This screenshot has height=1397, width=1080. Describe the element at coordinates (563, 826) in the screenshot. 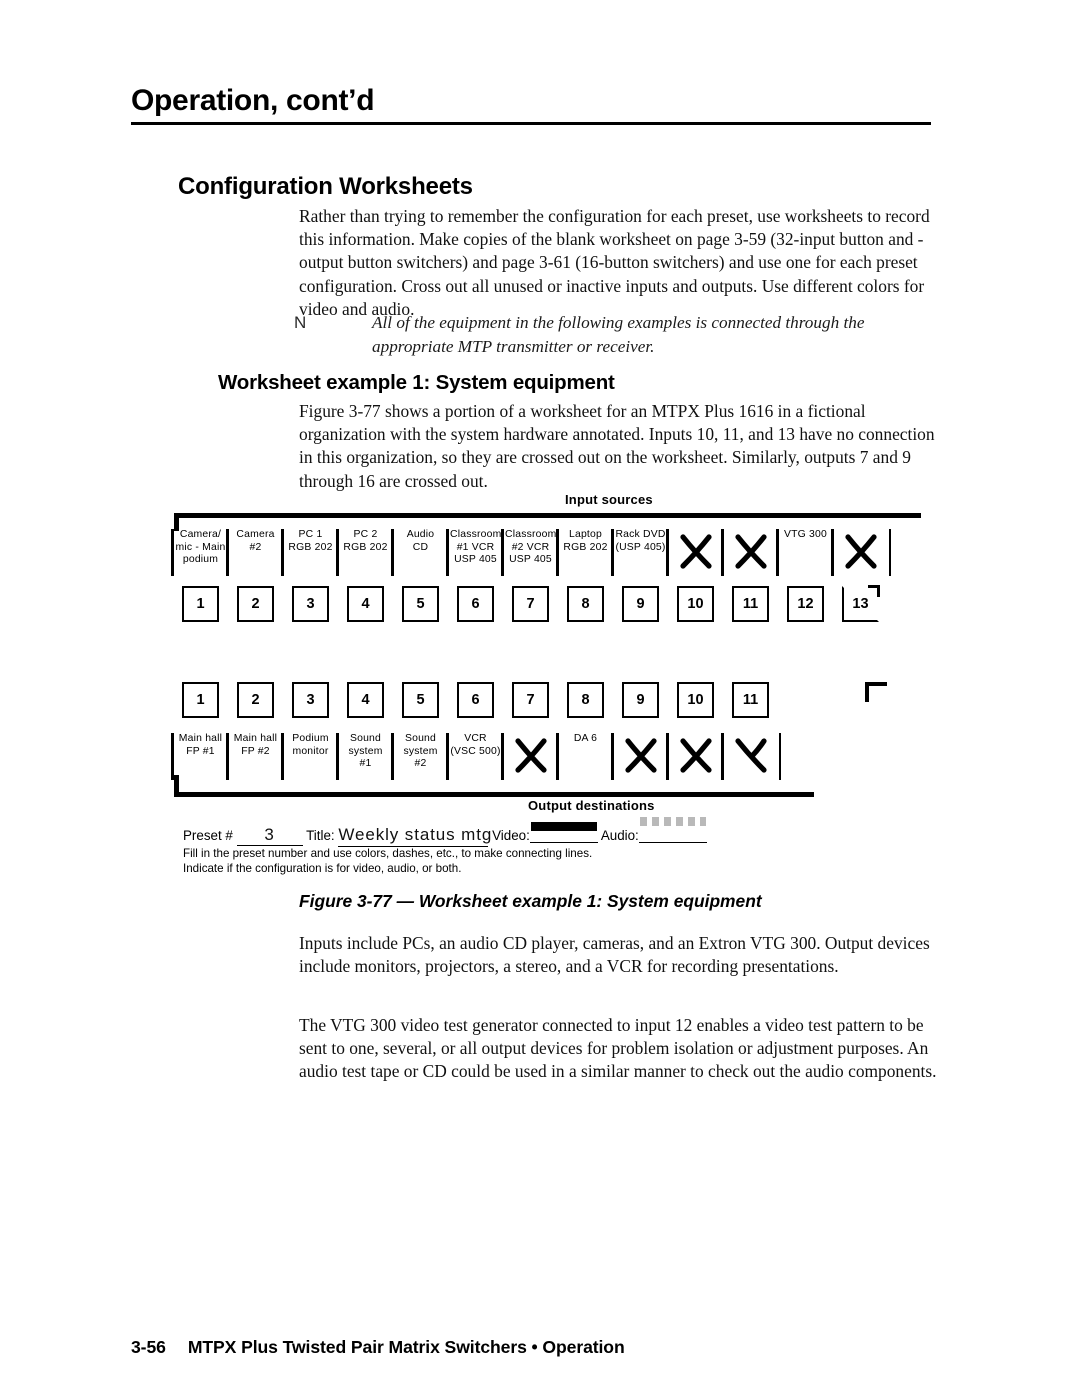

I see `video-color-bar` at that location.